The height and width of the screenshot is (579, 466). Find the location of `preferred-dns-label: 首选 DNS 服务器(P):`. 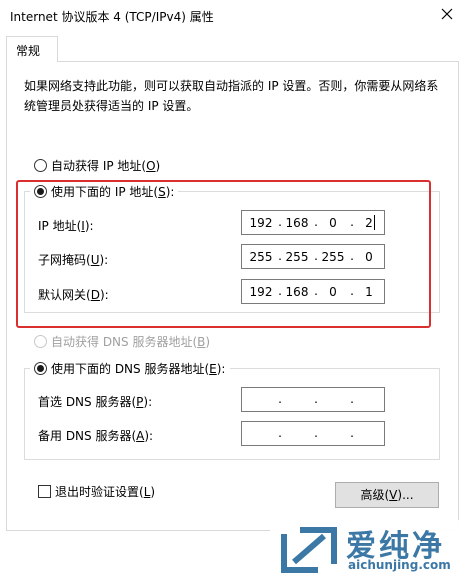

preferred-dns-label: 首选 DNS 服务器(P): is located at coordinates (95, 402).